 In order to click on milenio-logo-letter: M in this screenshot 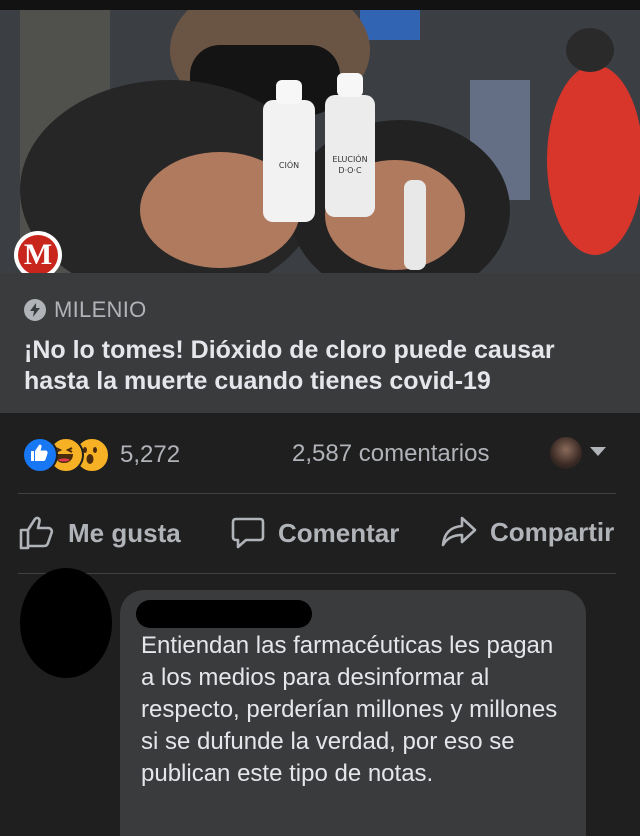, I will do `click(38, 254)`.